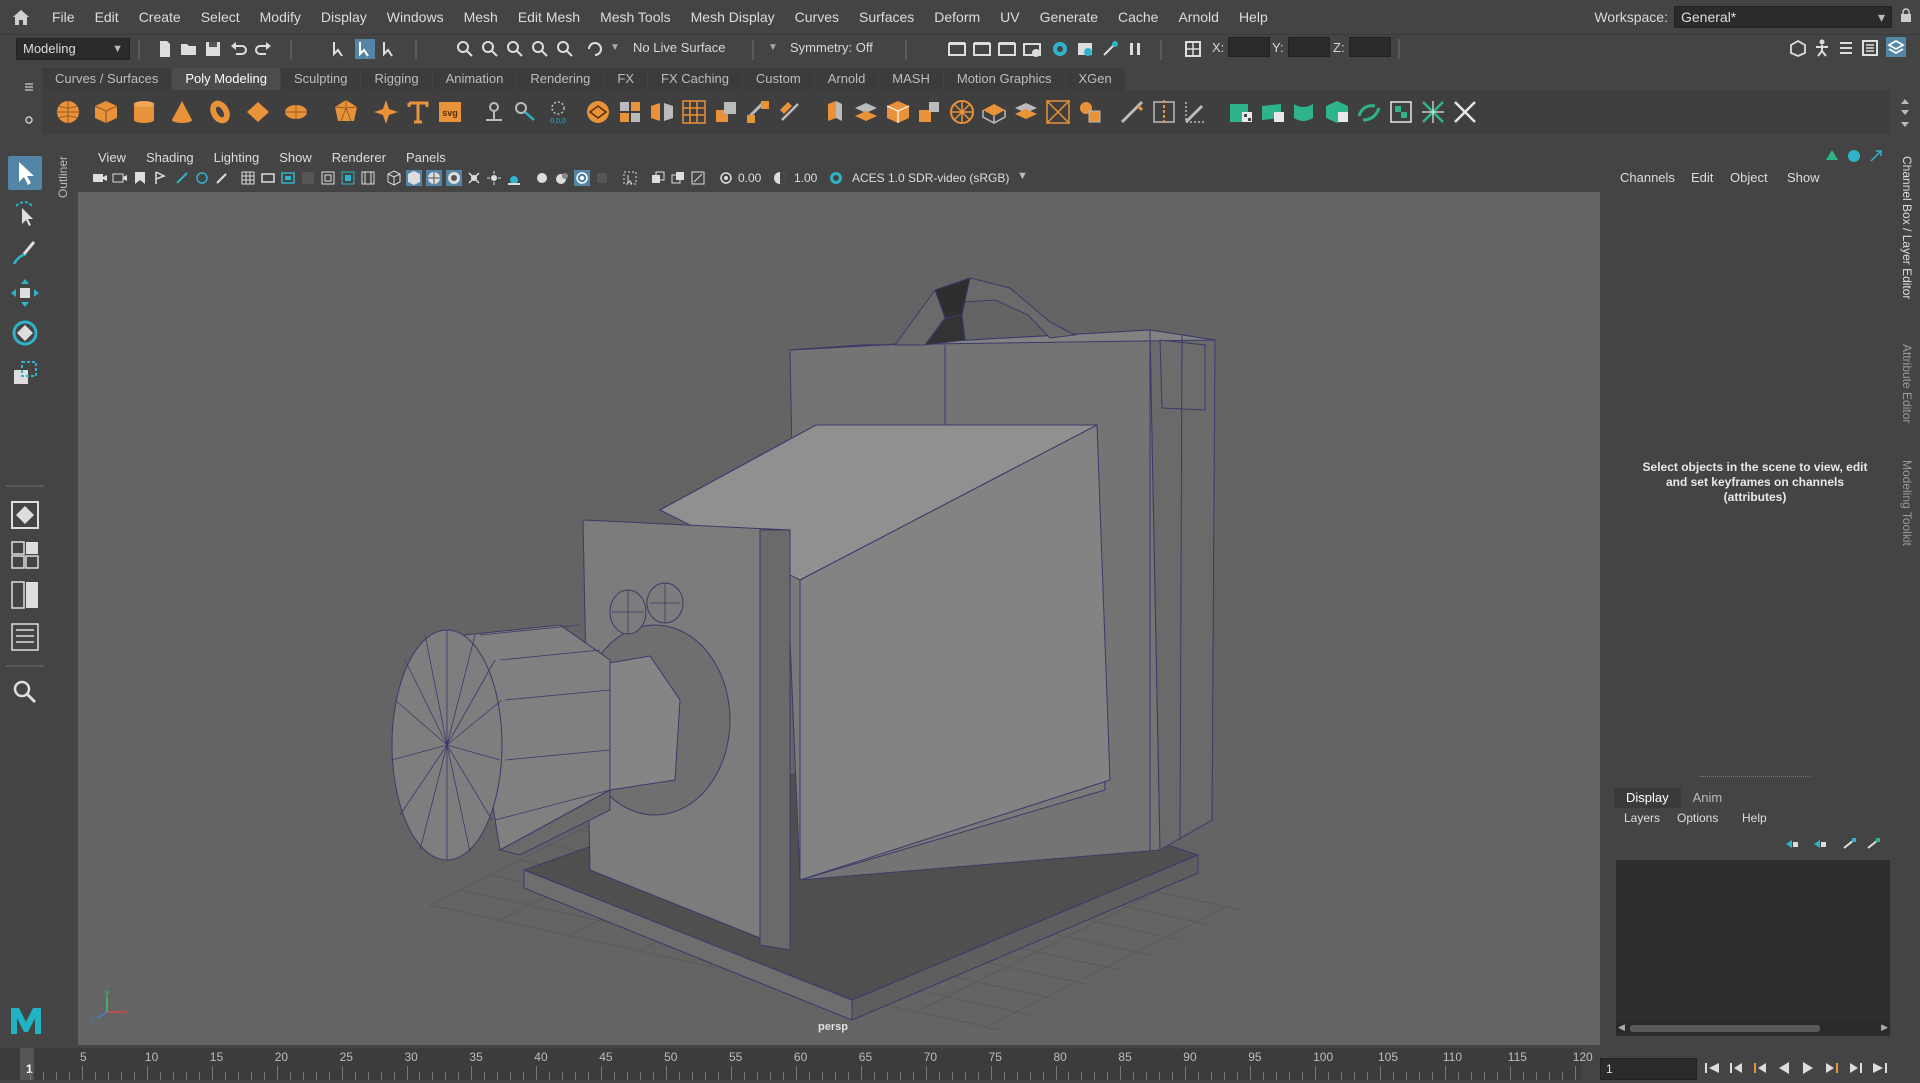  I want to click on arnold-tool-icon, so click(1110, 49).